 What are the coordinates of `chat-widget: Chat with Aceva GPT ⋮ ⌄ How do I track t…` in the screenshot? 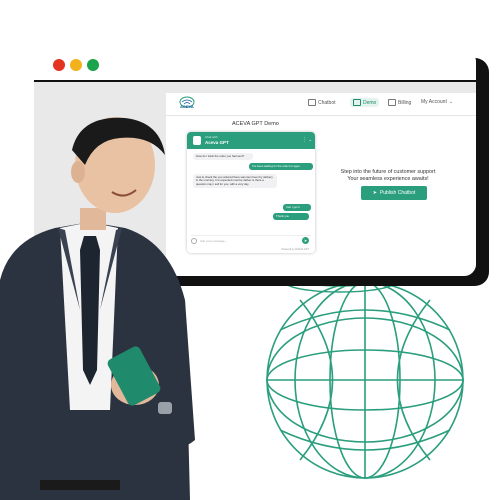 It's located at (251, 192).